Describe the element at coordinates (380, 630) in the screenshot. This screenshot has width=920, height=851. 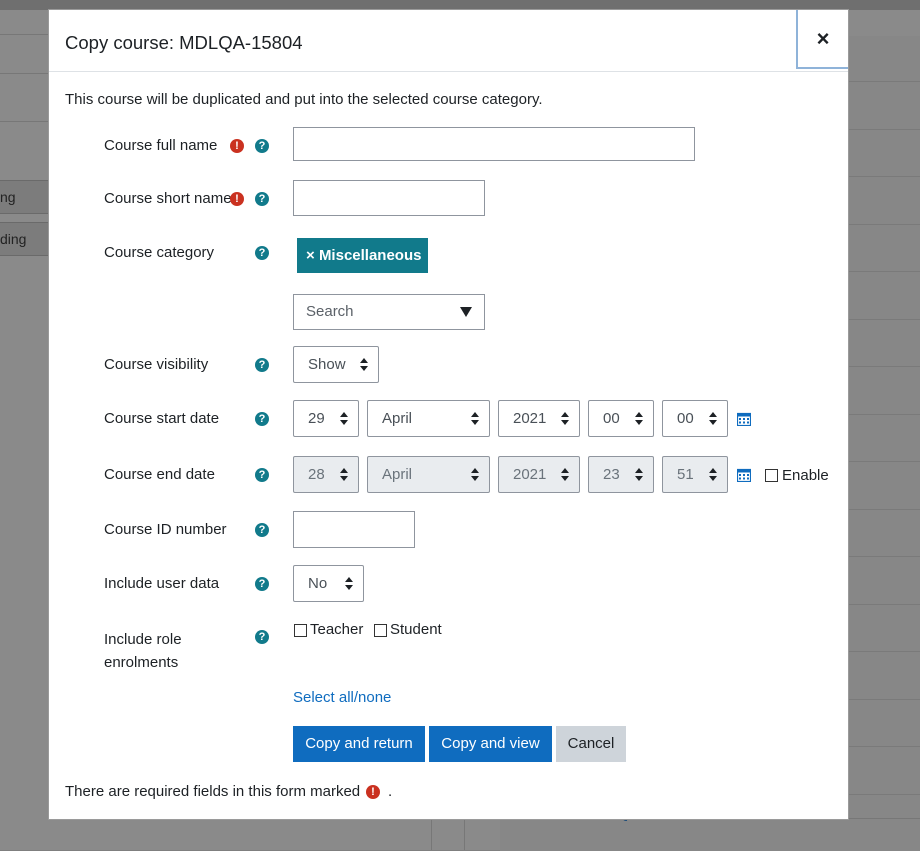
I see `student-checkbox` at that location.